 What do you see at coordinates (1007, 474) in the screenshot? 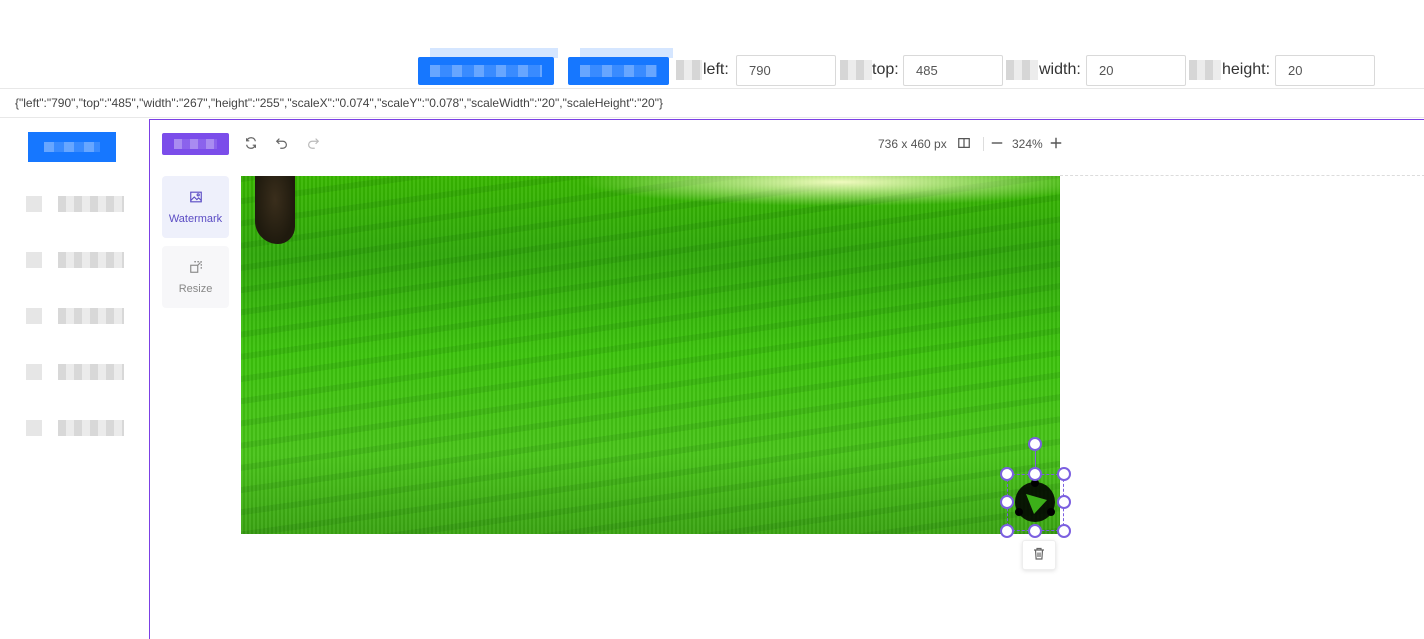
I see `resize-handle-tl` at bounding box center [1007, 474].